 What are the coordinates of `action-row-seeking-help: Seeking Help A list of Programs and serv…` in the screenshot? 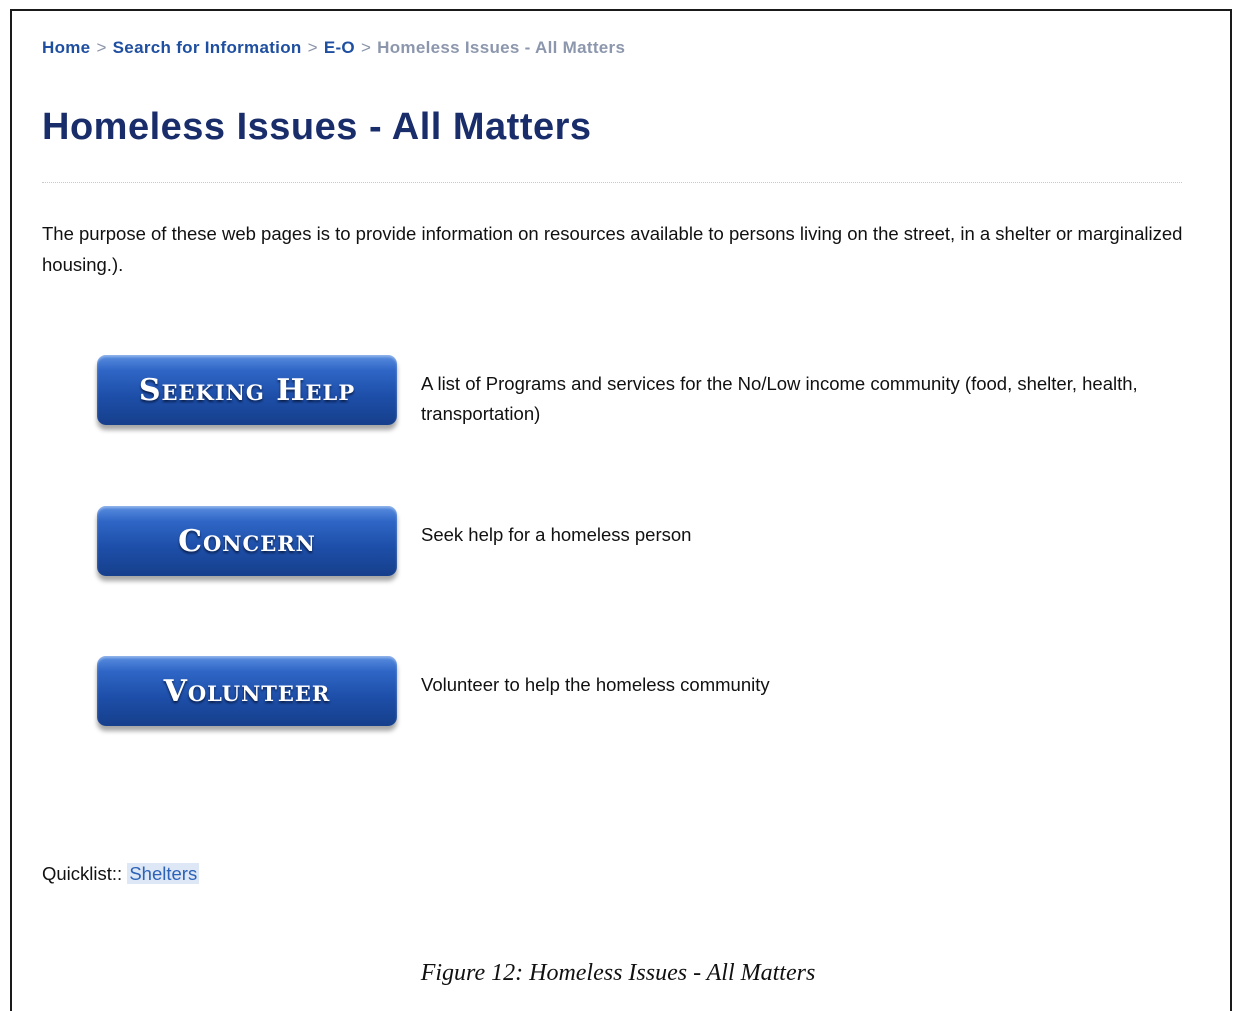 It's located at (627, 395).